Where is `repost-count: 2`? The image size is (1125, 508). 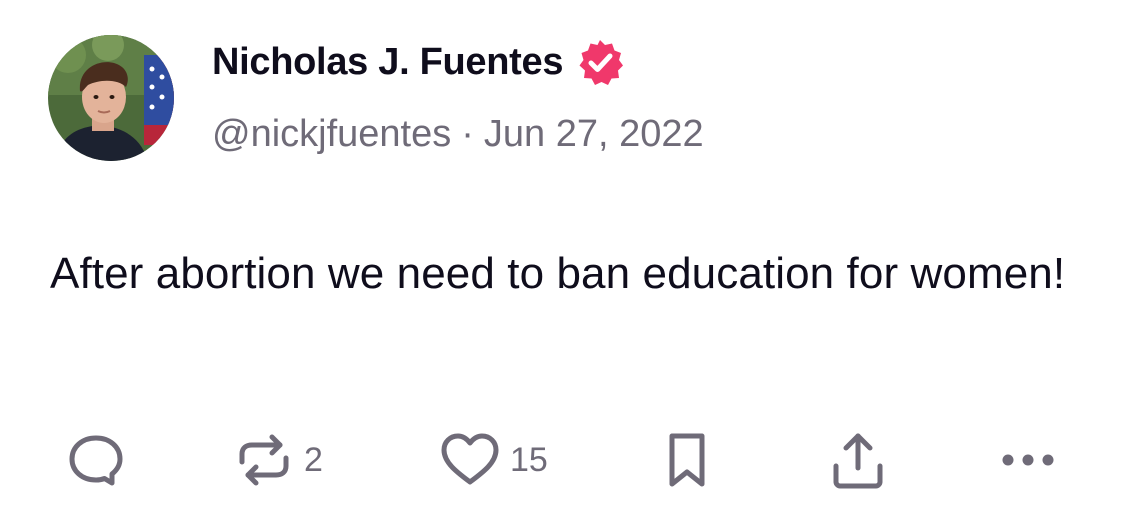 repost-count: 2 is located at coordinates (313, 459).